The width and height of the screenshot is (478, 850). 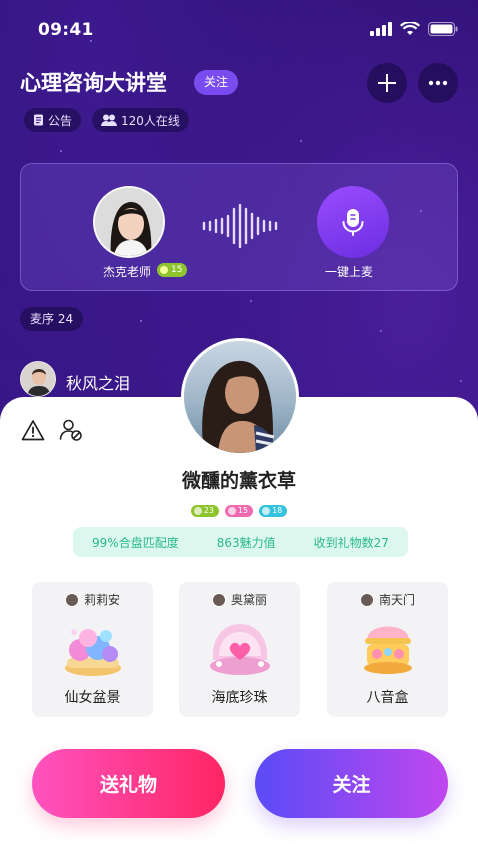 I want to click on microphone-icon, so click(x=353, y=222).